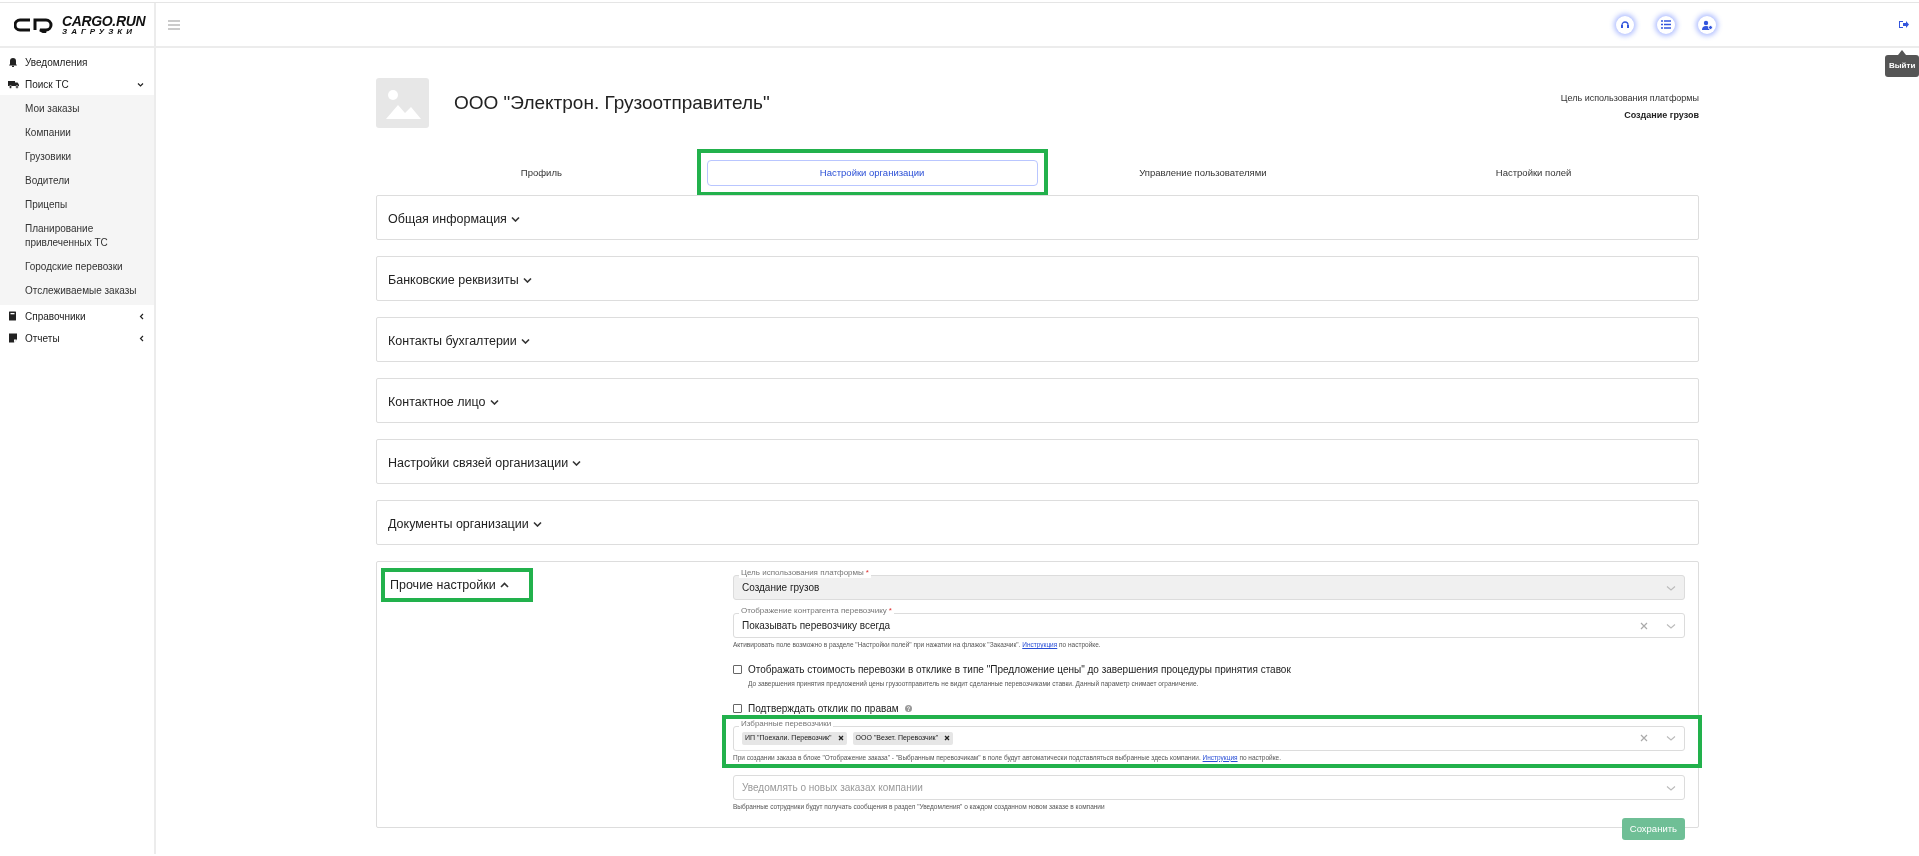 This screenshot has height=856, width=1919. I want to click on book-icon, so click(13, 316).